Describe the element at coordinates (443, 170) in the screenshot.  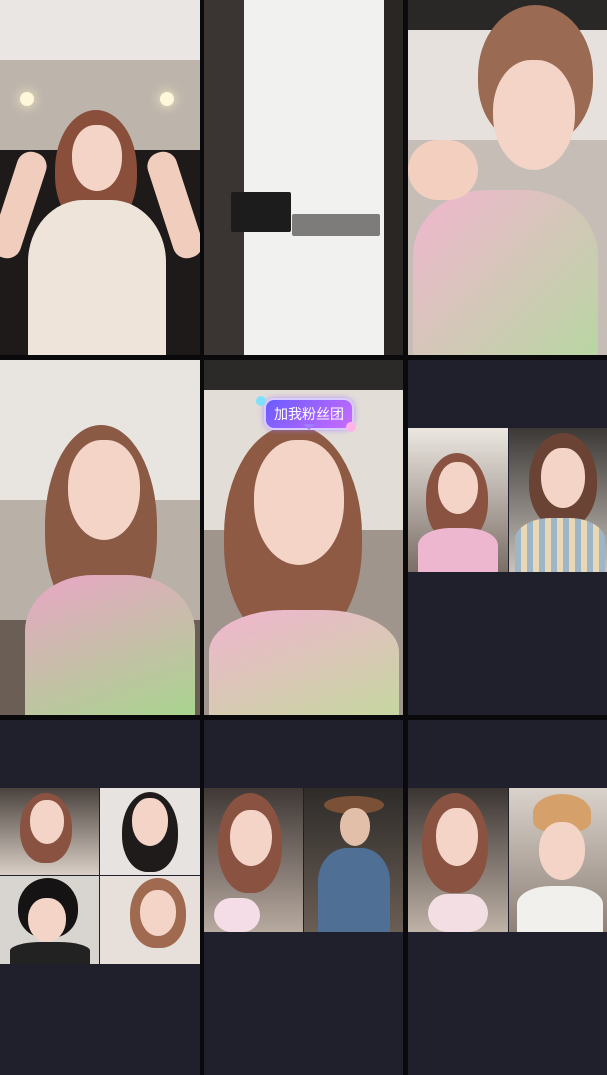
I see `streamer-arm` at that location.